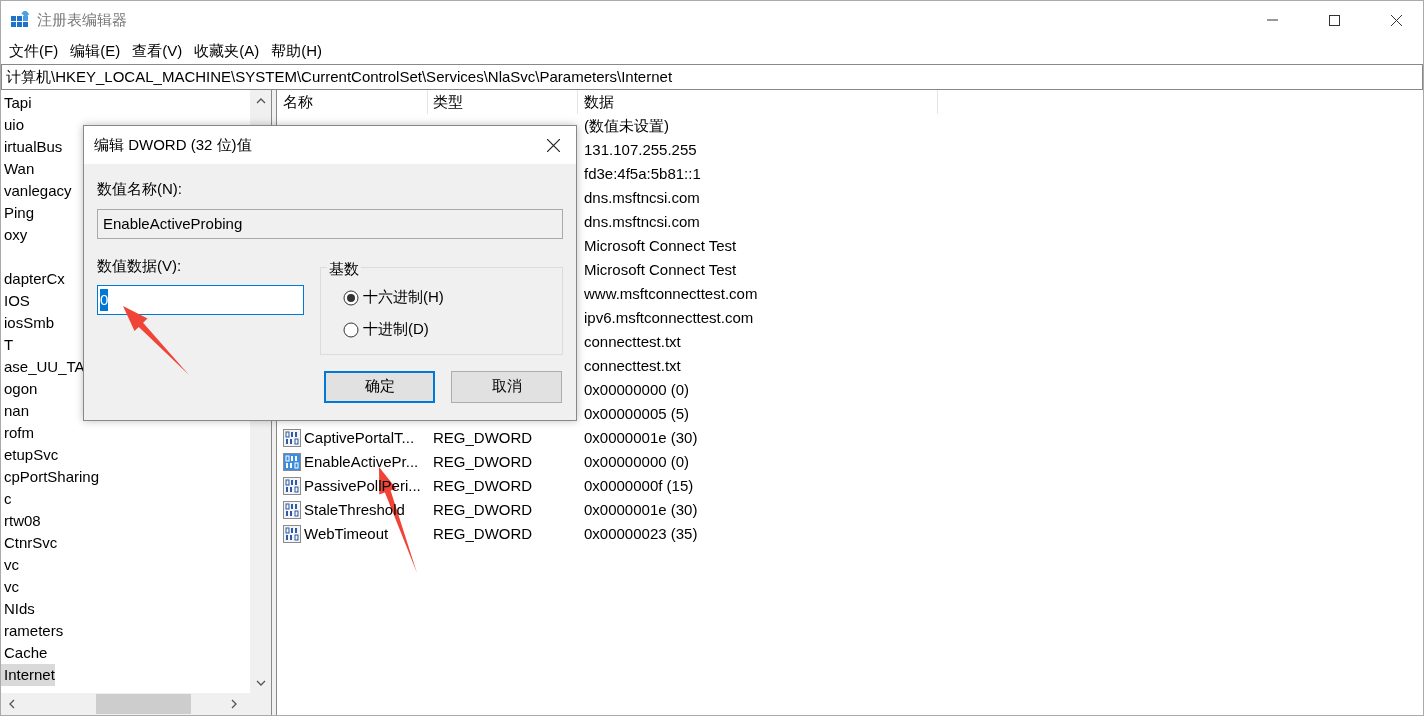 The height and width of the screenshot is (716, 1424). Describe the element at coordinates (15, 301) in the screenshot. I see `tree-item: IOS` at that location.